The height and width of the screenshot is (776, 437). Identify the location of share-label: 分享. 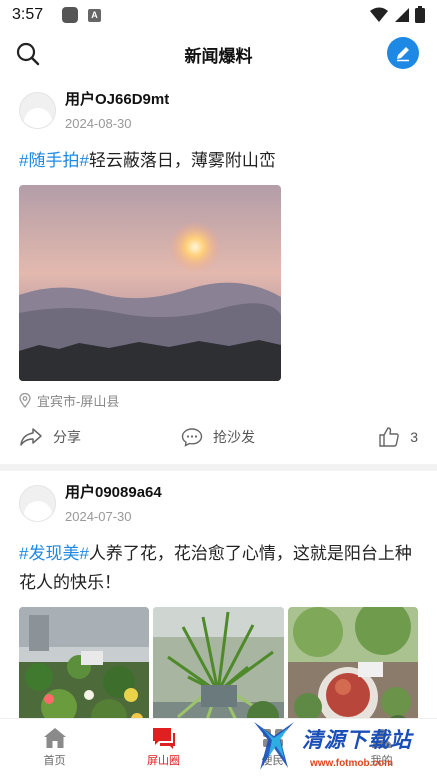
(67, 437).